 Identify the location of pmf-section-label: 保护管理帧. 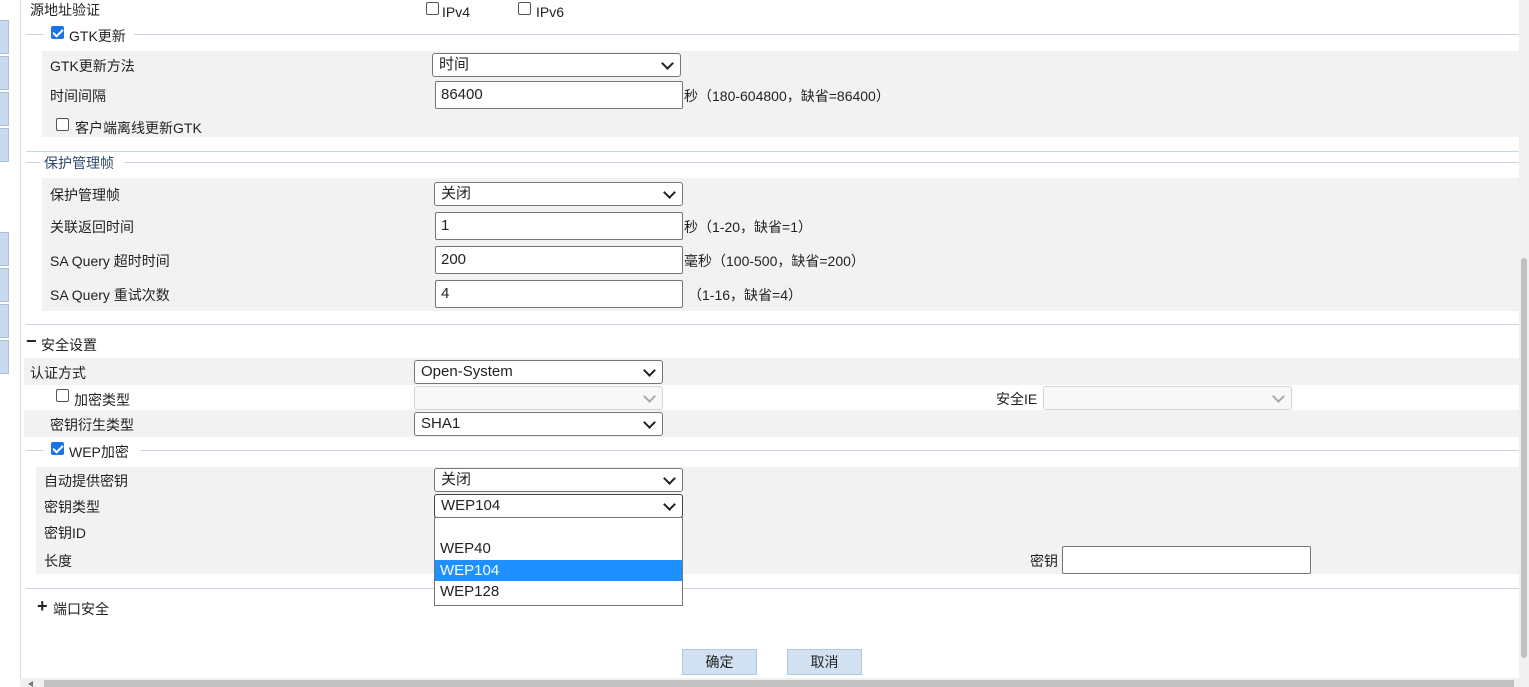
(79, 163).